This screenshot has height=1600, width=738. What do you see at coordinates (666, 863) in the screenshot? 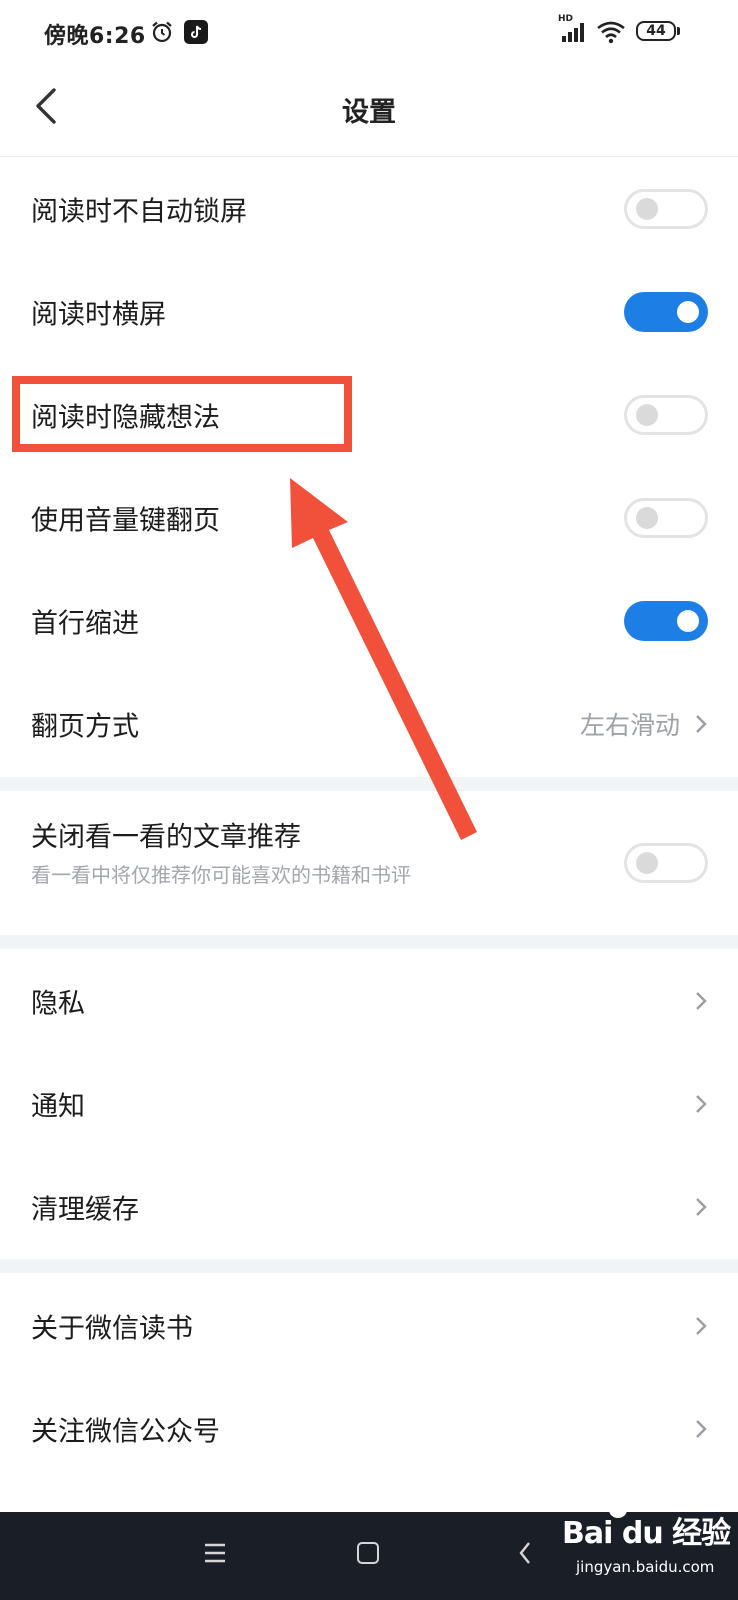
I see `close-recommend-toggle` at bounding box center [666, 863].